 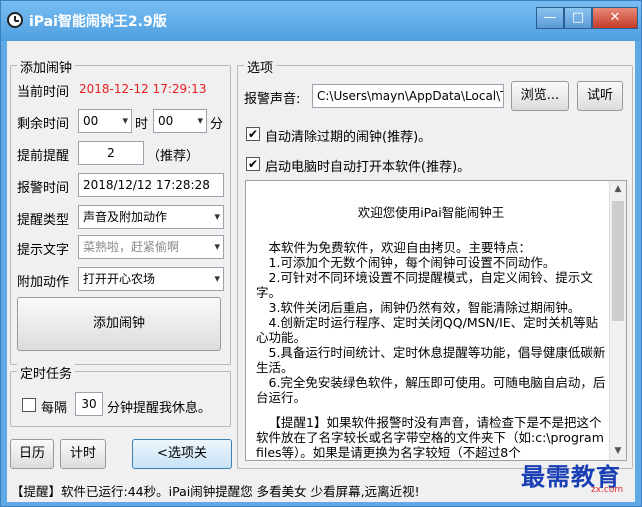 What do you see at coordinates (111, 153) in the screenshot?
I see `advance-remind-input: 2` at bounding box center [111, 153].